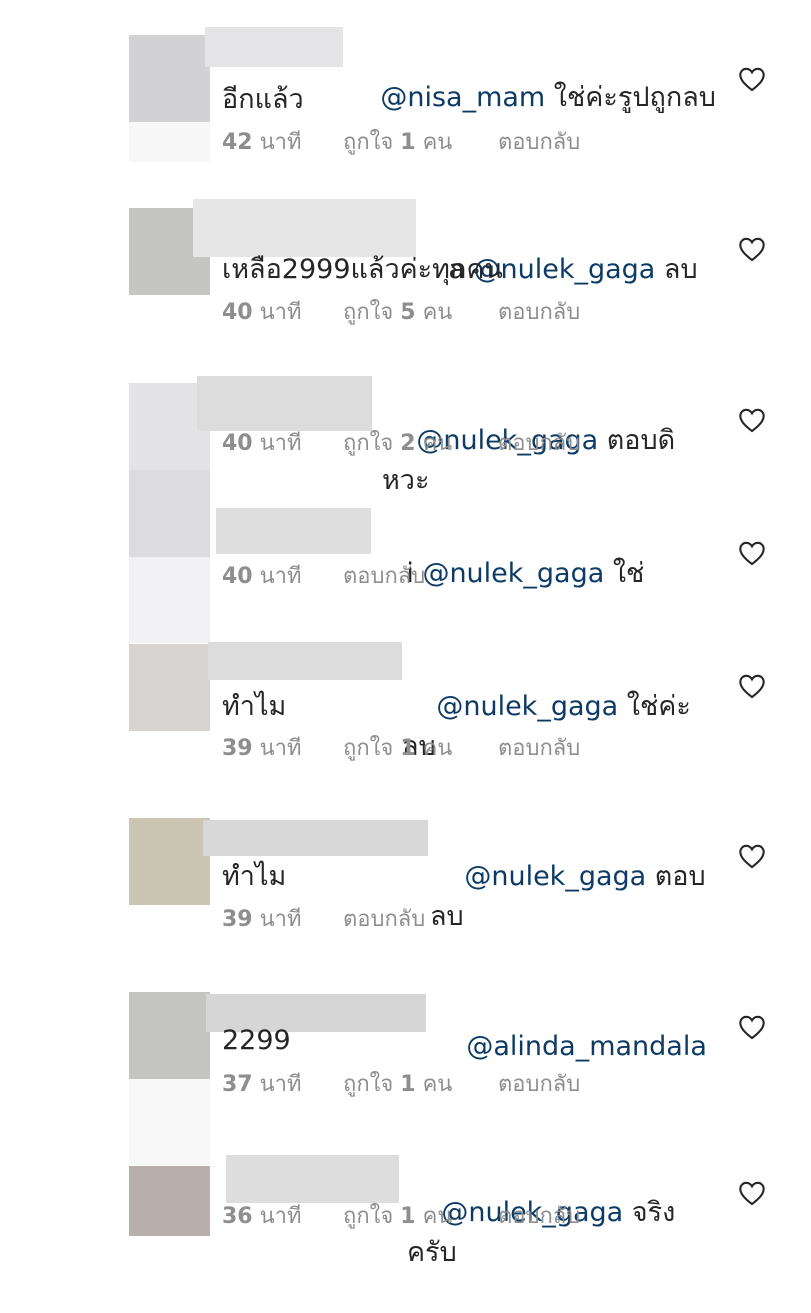 The width and height of the screenshot is (811, 1313). I want to click on timestamp: 37 นาที, so click(262, 1084).